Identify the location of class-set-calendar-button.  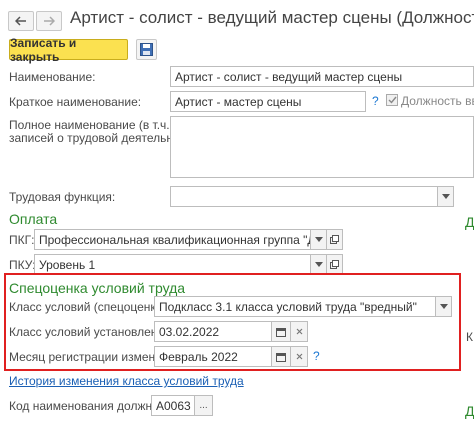
(281, 331).